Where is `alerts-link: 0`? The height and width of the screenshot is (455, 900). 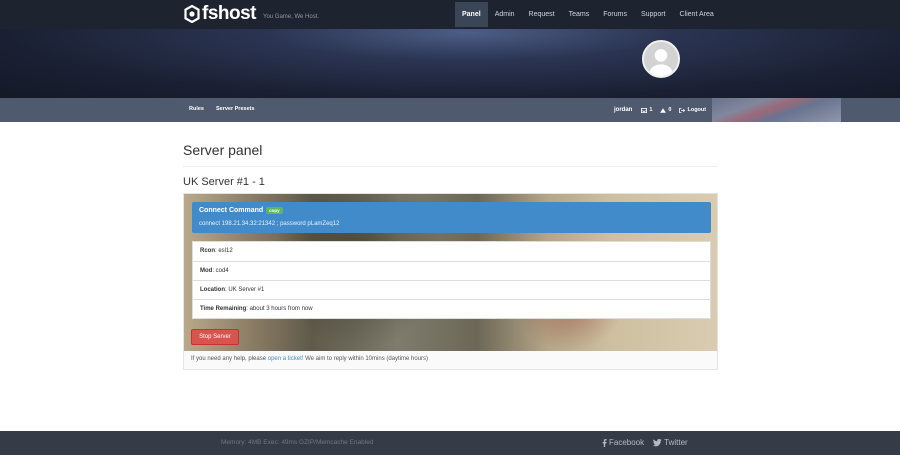
alerts-link: 0 is located at coordinates (665, 110).